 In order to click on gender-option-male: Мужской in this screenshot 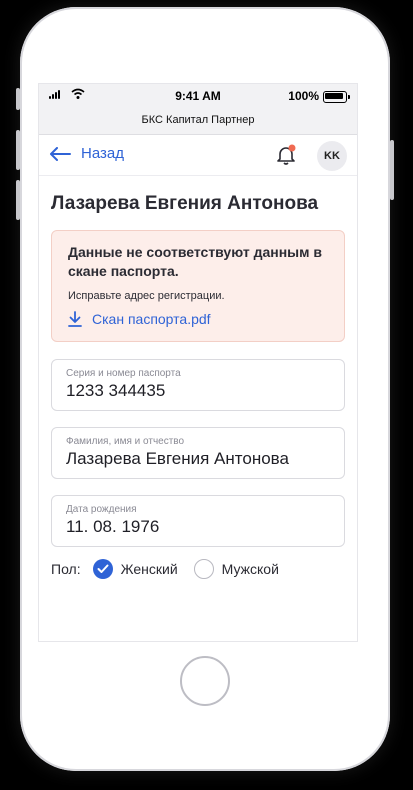, I will do `click(234, 569)`.